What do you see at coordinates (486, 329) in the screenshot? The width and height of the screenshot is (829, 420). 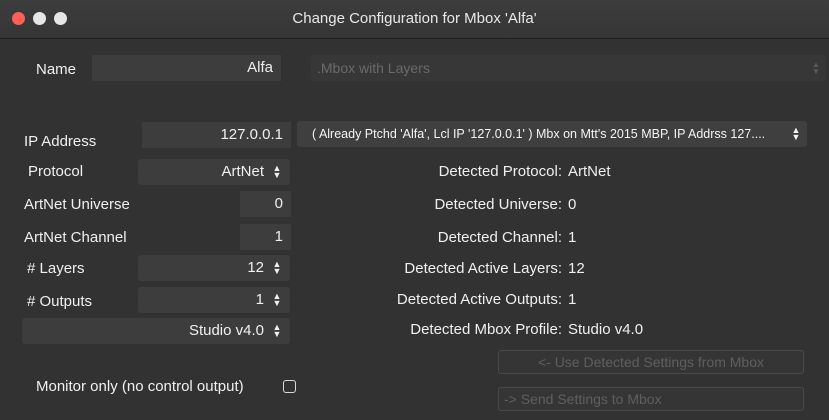 I see `detected-profile-label: Detected Mbox Profile:` at bounding box center [486, 329].